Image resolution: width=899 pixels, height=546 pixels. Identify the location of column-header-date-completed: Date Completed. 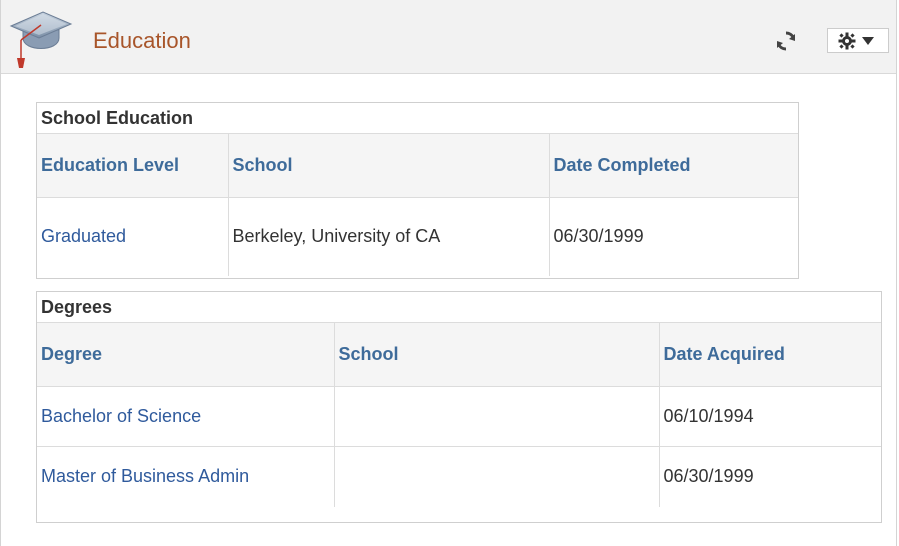
(673, 165).